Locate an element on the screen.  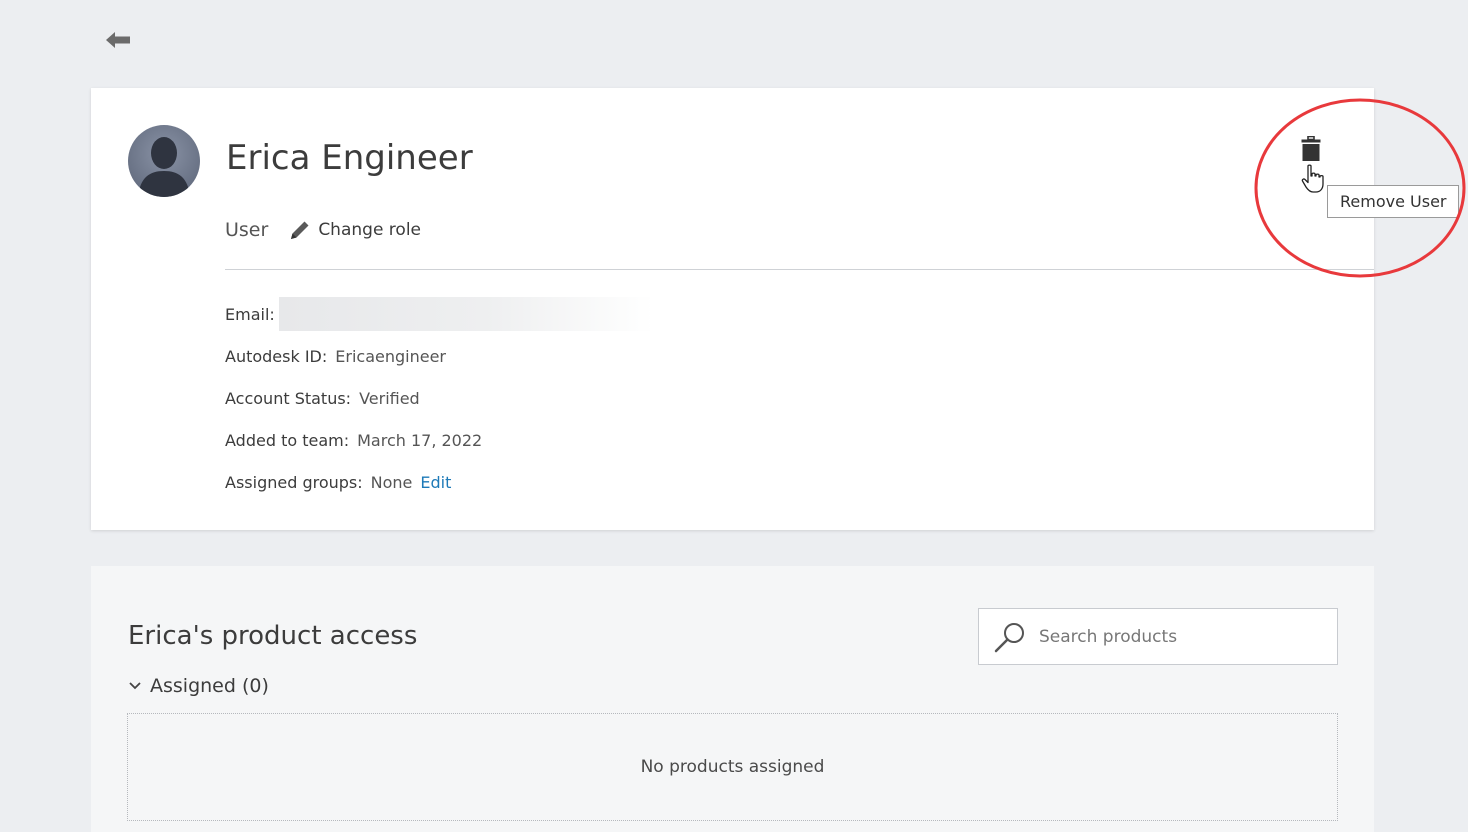
empty-products-box: No products assigned is located at coordinates (732, 767).